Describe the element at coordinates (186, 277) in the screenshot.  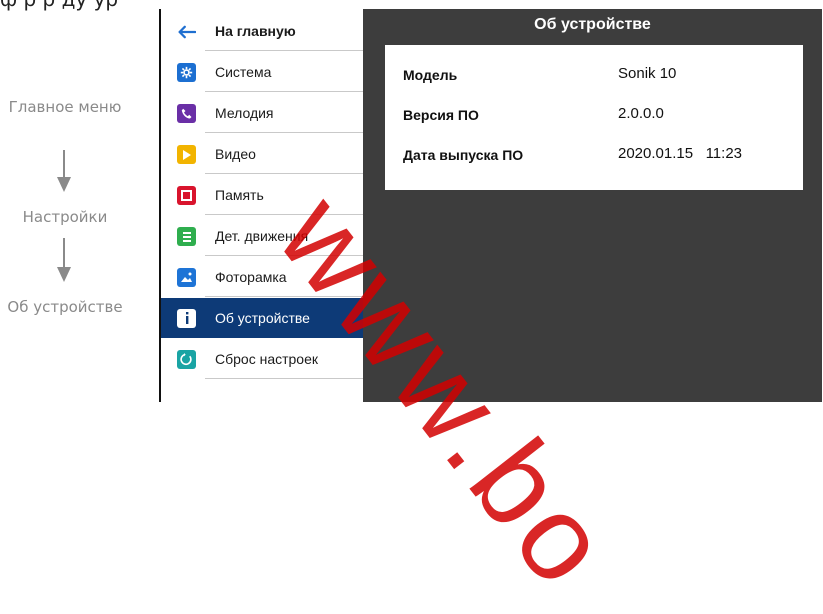
I see `picture-icon` at that location.